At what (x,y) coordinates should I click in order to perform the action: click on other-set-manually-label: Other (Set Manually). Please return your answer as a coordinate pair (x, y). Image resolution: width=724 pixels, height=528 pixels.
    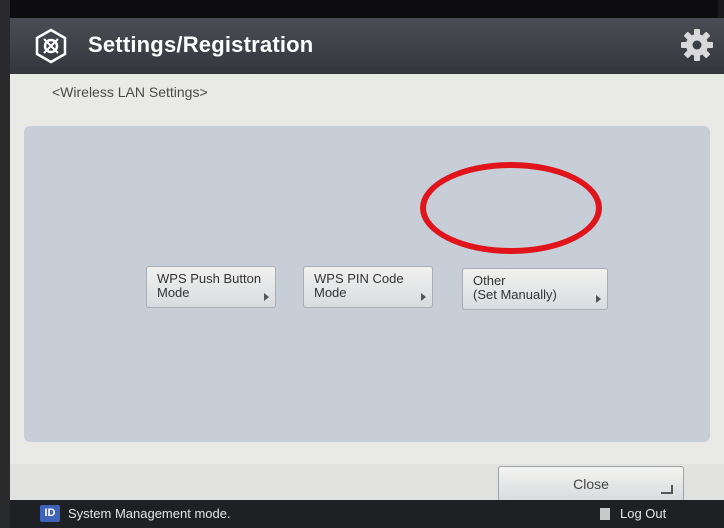
    Looking at the image, I should click on (515, 287).